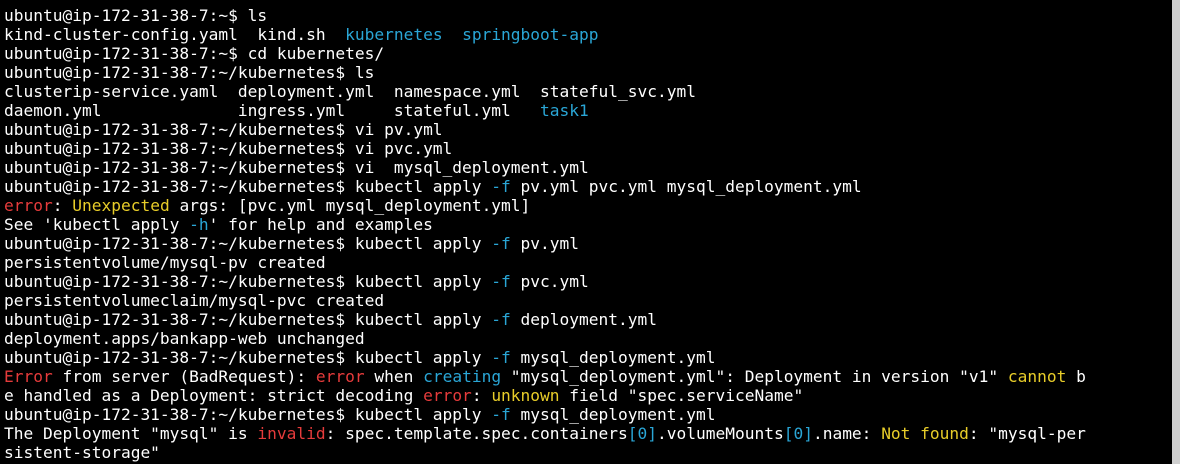 The image size is (1180, 464). What do you see at coordinates (476, 433) in the screenshot?
I see `terminal-text-segment: : spec.template.spec.containers` at bounding box center [476, 433].